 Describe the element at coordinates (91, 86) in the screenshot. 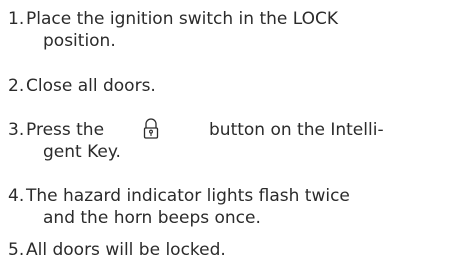

I see `step-text: Close all doors.` at that location.